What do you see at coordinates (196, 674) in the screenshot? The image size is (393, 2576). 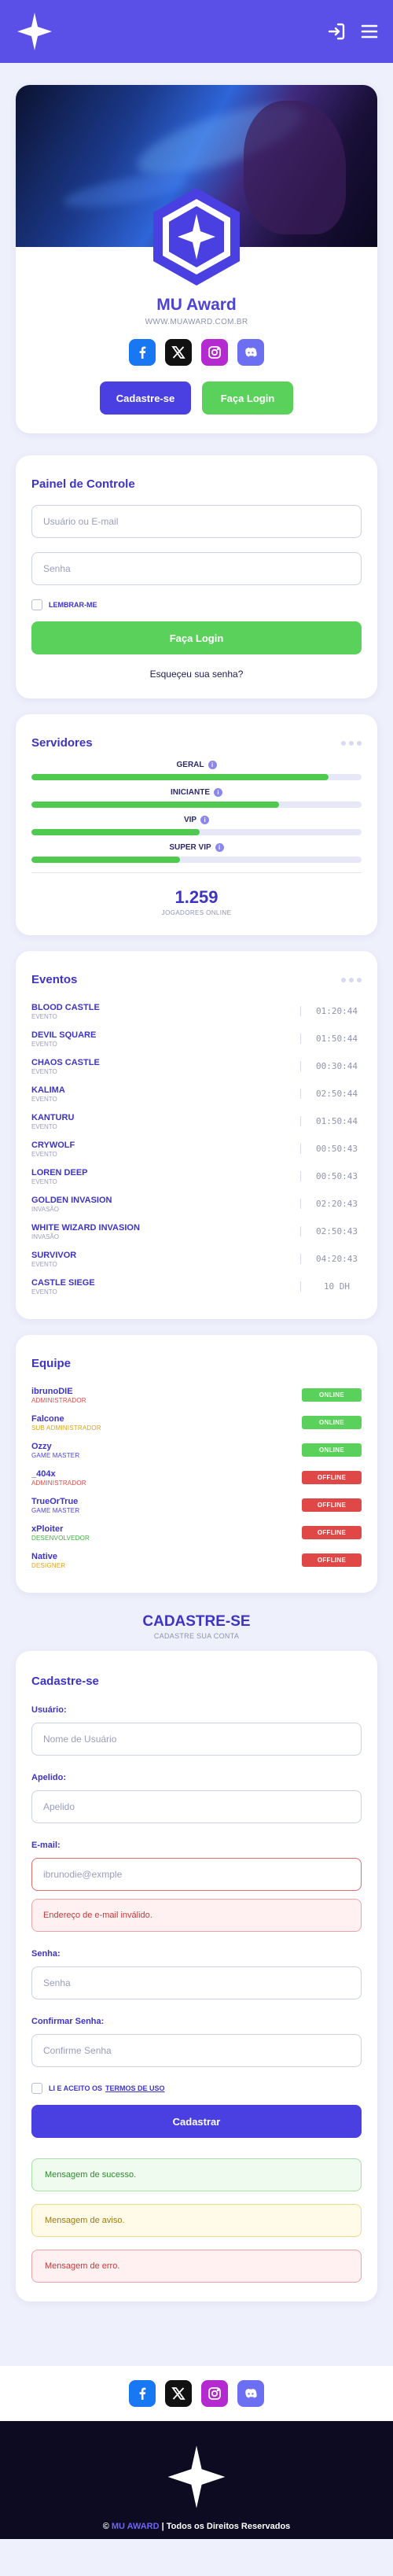 I see `forgot-password-link: Esqueçeu sua senha?` at bounding box center [196, 674].